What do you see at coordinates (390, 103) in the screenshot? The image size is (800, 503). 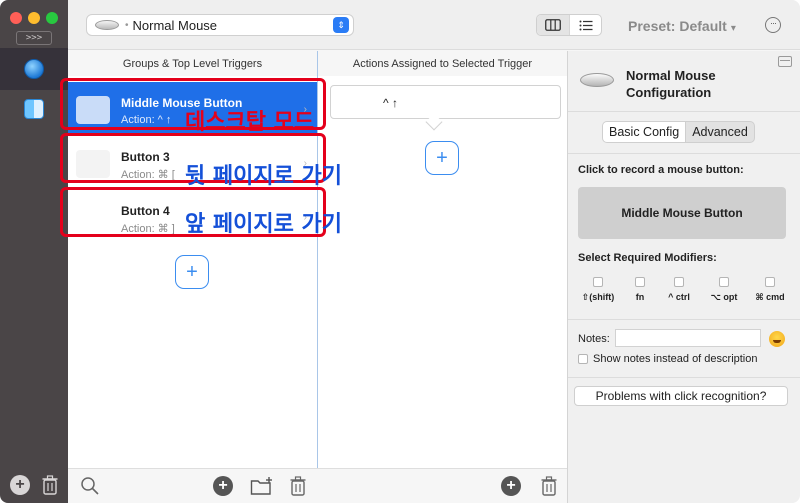 I see `action-shortcut: ^ ↑` at bounding box center [390, 103].